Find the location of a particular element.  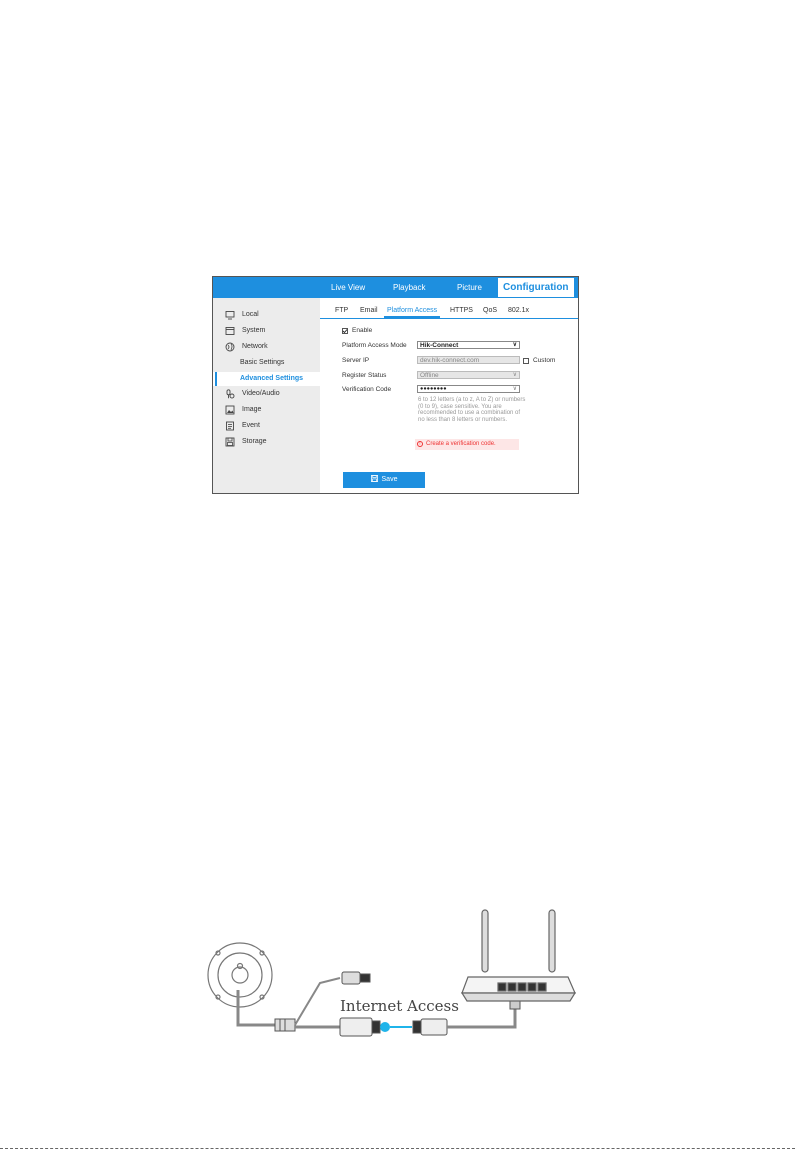

sidebar-item-basic-settings: Basic Settings is located at coordinates (266, 363).